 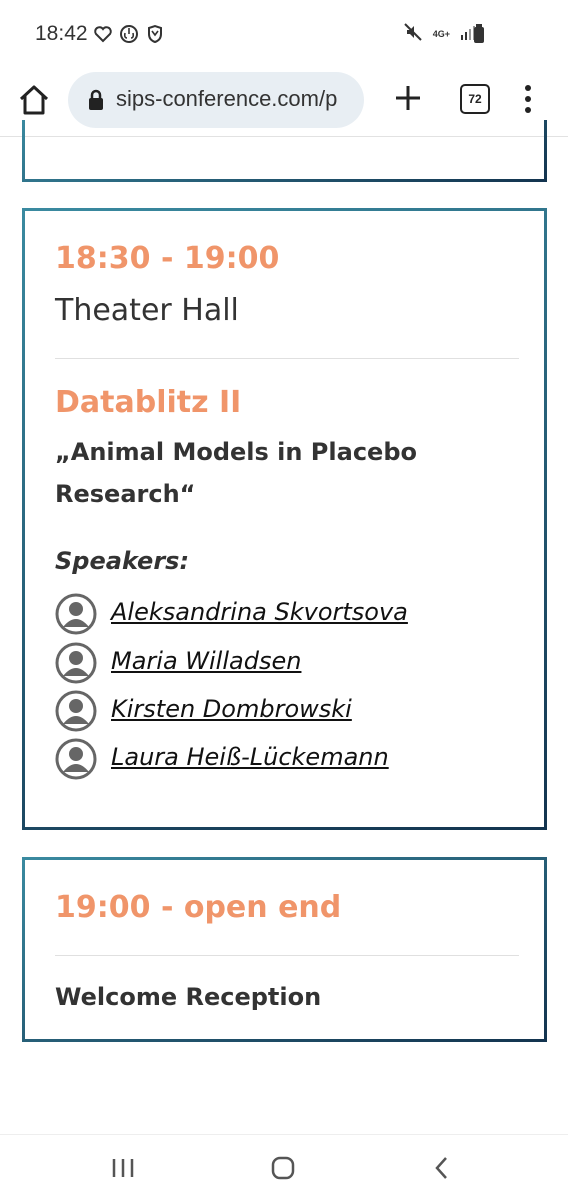 I want to click on menu-button, so click(x=528, y=99).